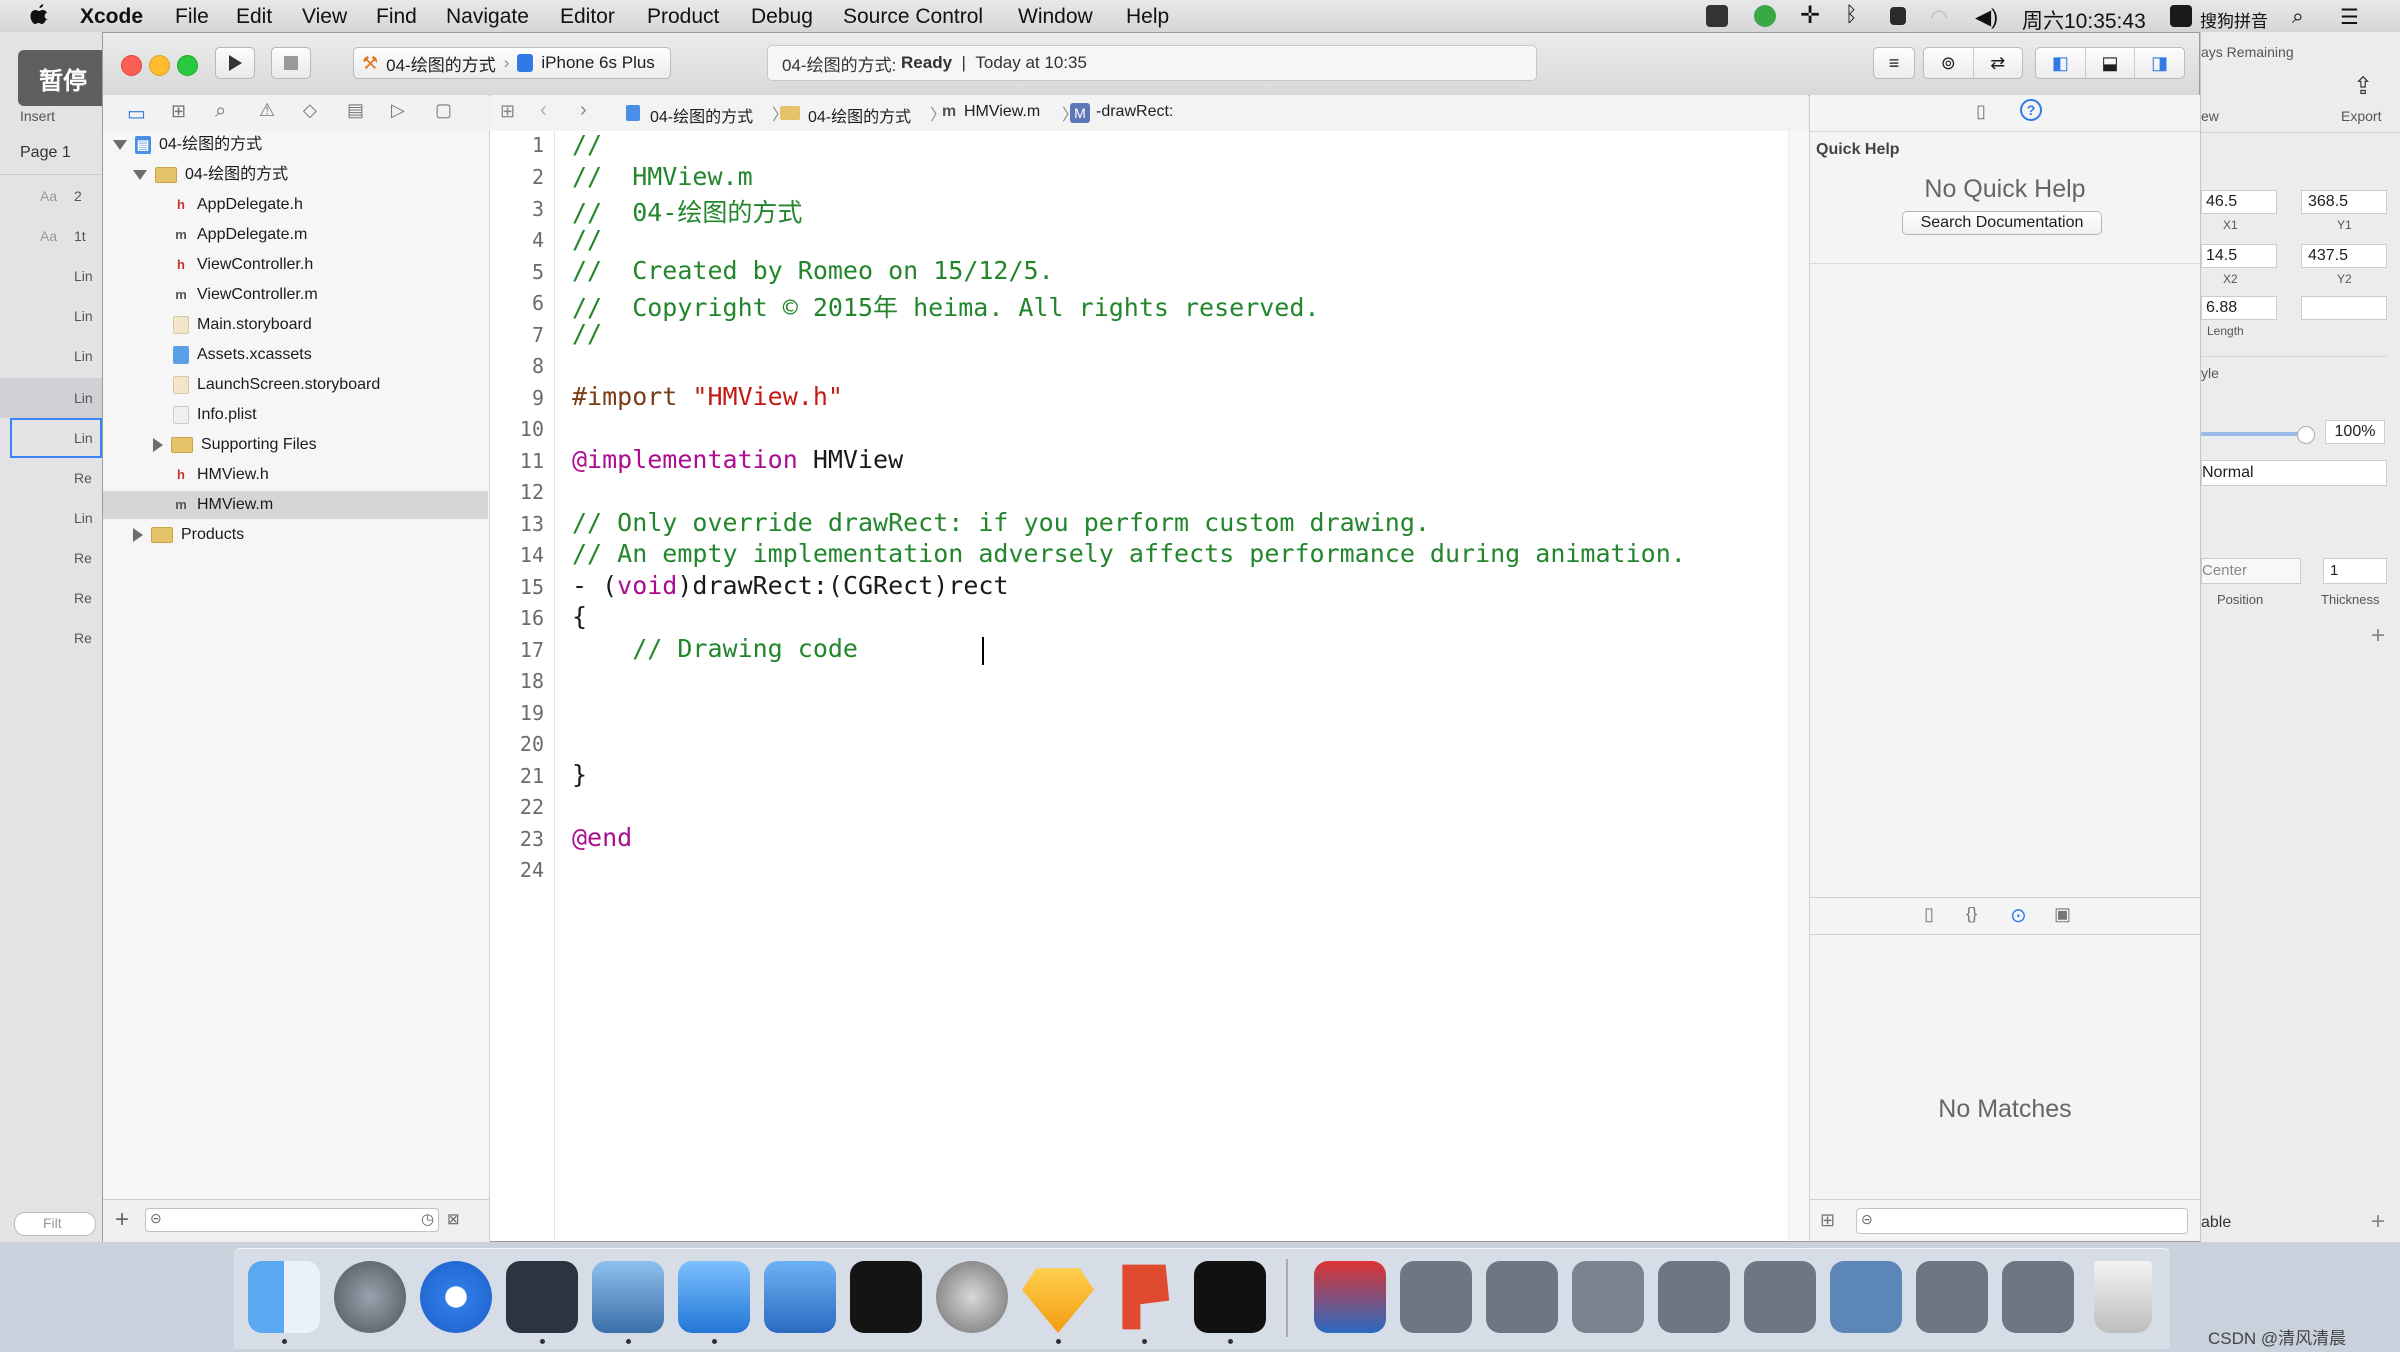  I want to click on powerpoint-icon, so click(1146, 1297).